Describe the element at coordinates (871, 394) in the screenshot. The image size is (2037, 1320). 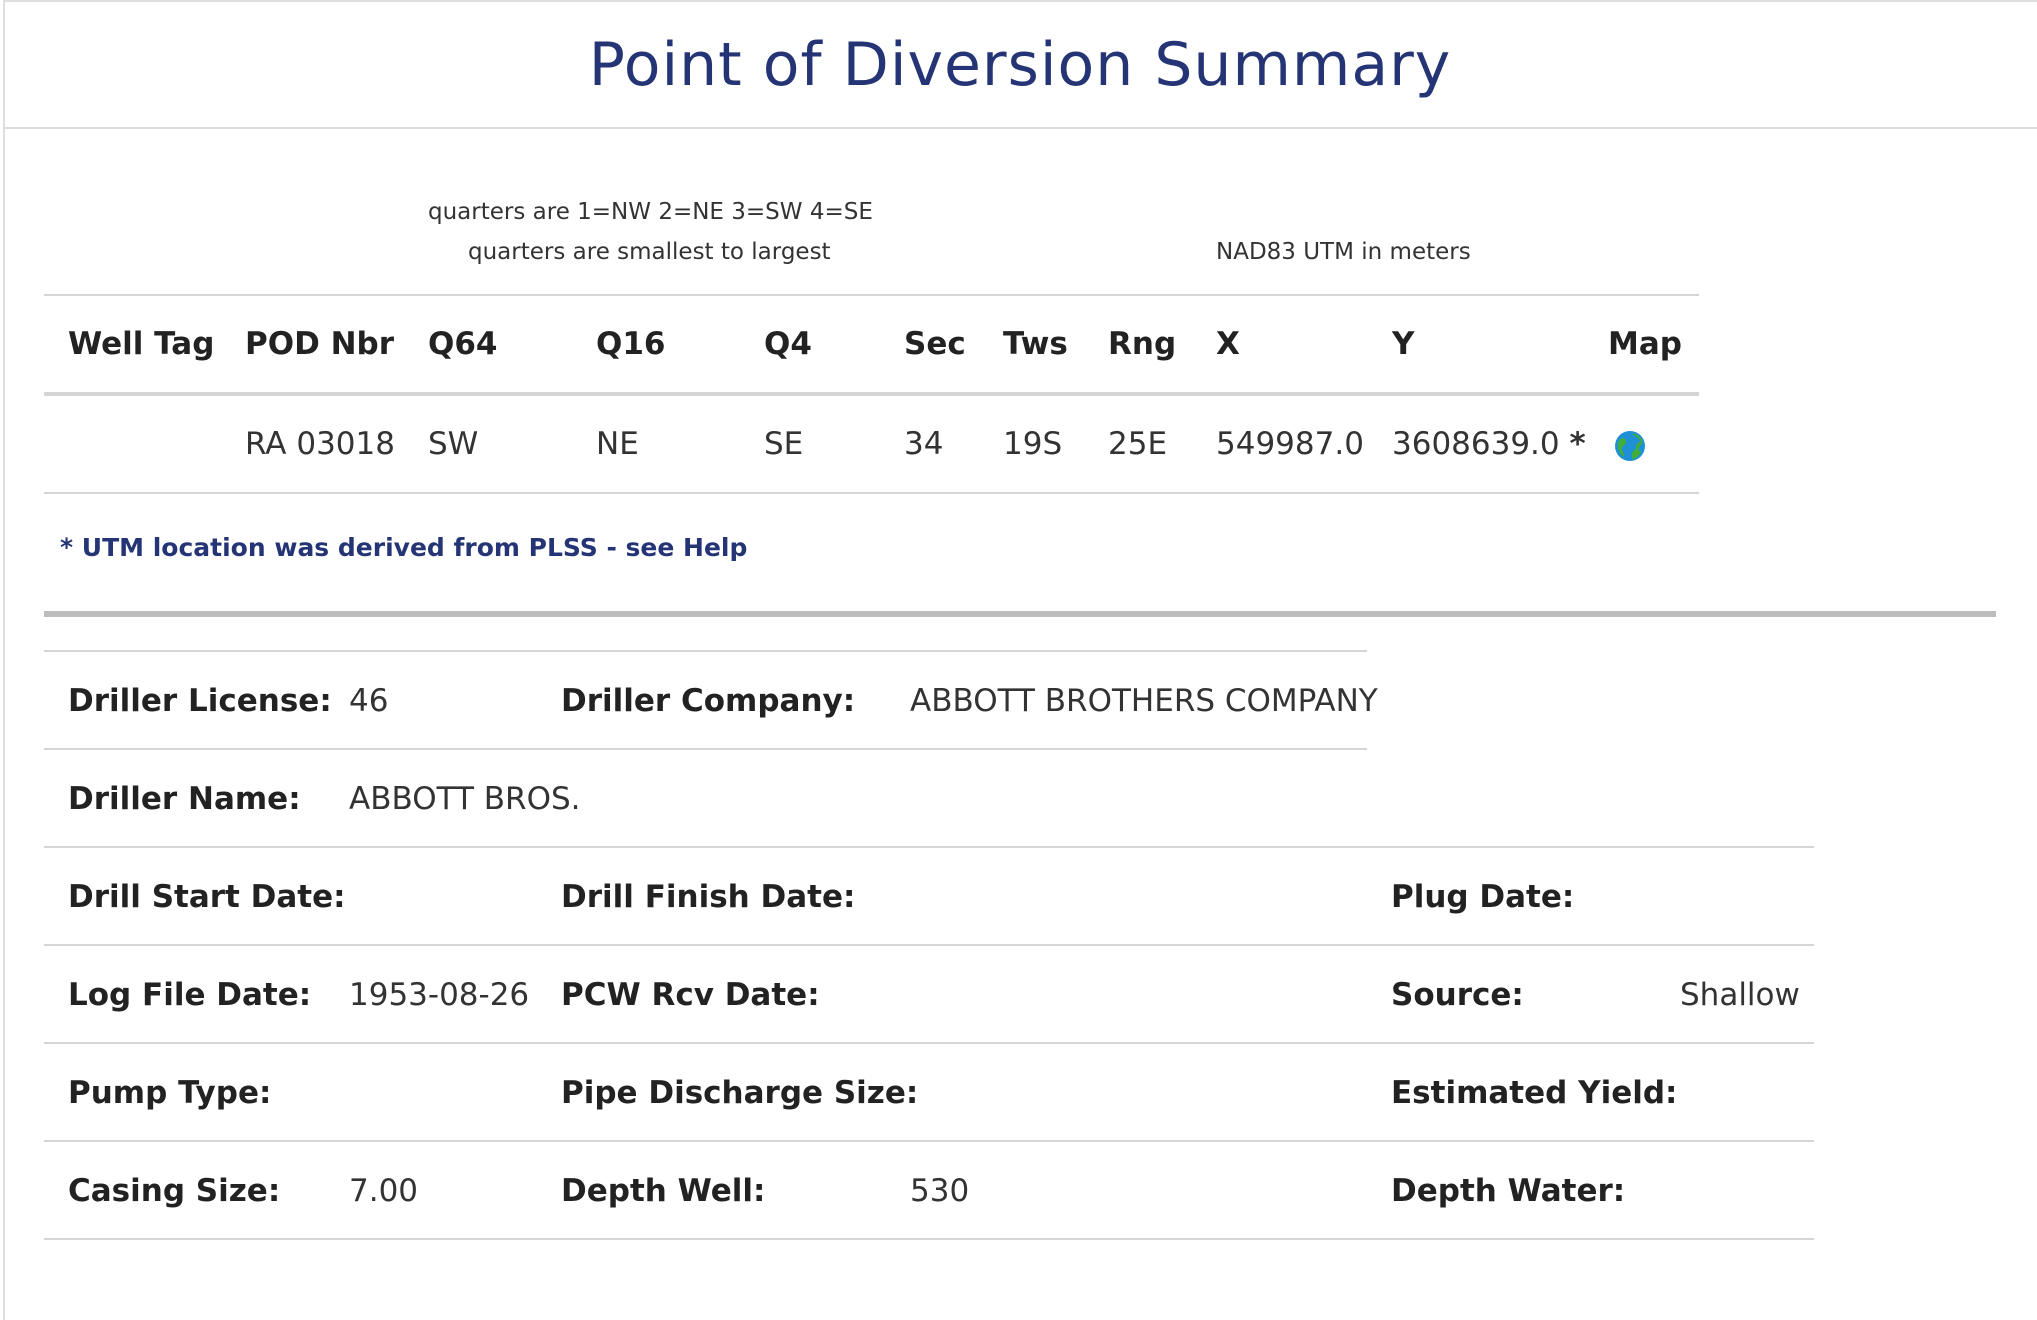
I see `table-header-border` at that location.